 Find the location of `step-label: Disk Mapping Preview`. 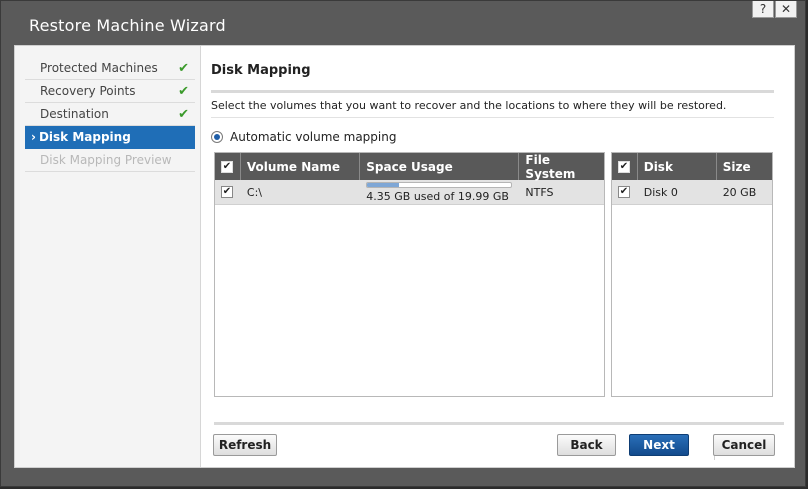

step-label: Disk Mapping Preview is located at coordinates (106, 160).